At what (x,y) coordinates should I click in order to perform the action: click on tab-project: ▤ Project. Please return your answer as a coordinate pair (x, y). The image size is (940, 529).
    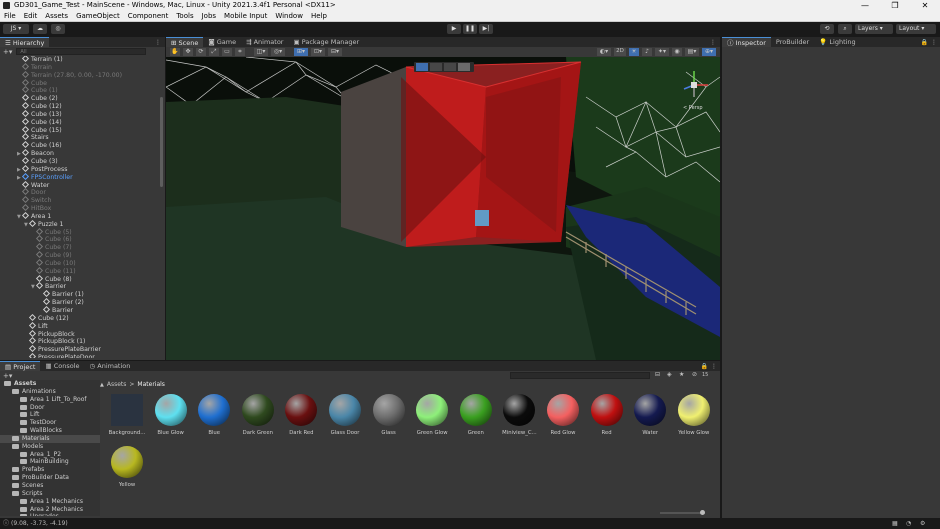
    Looking at the image, I should click on (20, 366).